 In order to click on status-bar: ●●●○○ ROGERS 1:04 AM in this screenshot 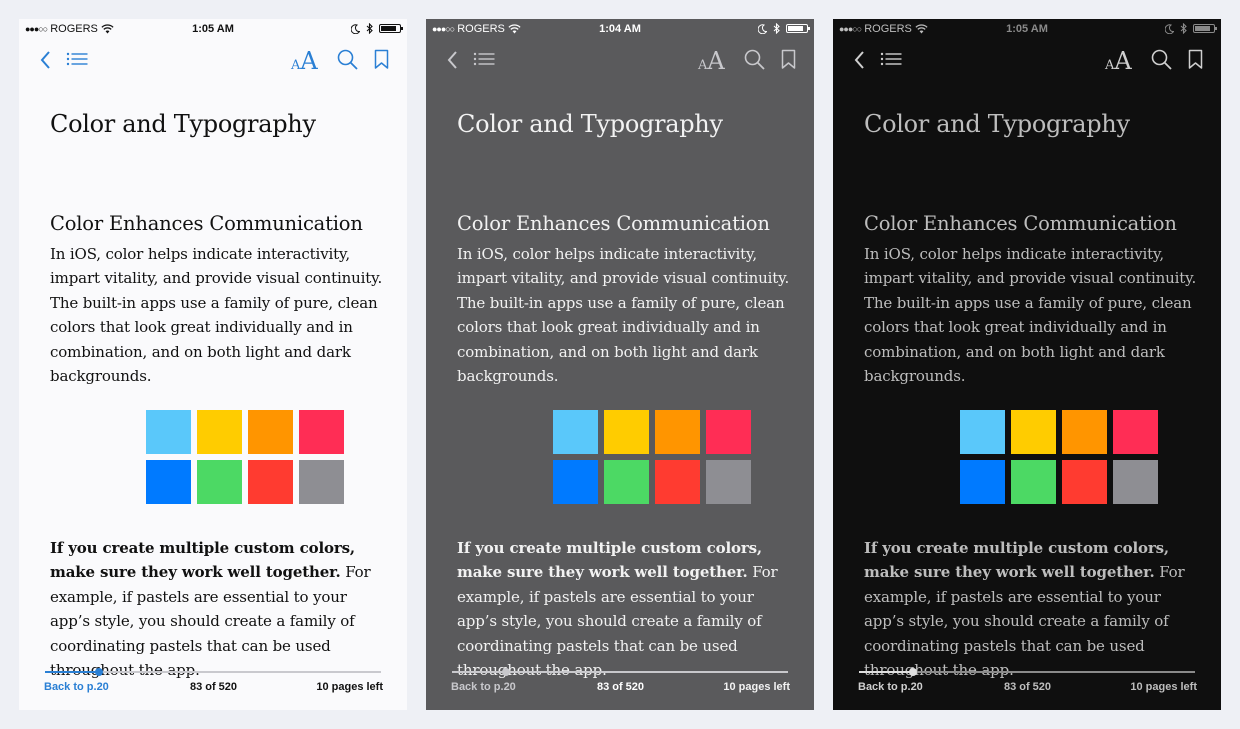, I will do `click(620, 29)`.